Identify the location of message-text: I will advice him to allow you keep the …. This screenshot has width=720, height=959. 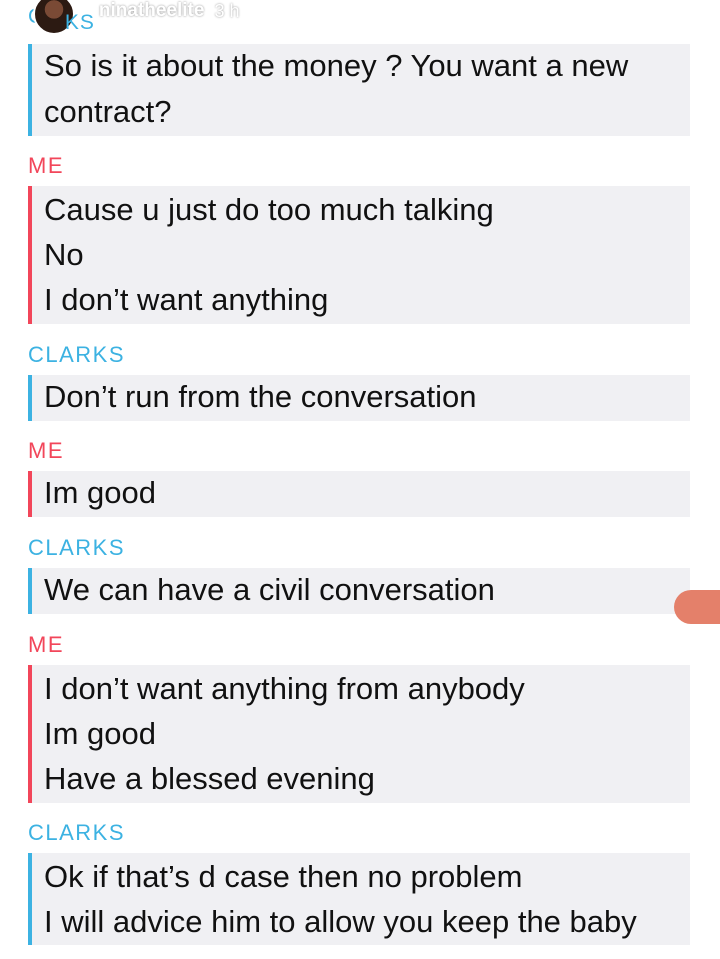
(340, 921).